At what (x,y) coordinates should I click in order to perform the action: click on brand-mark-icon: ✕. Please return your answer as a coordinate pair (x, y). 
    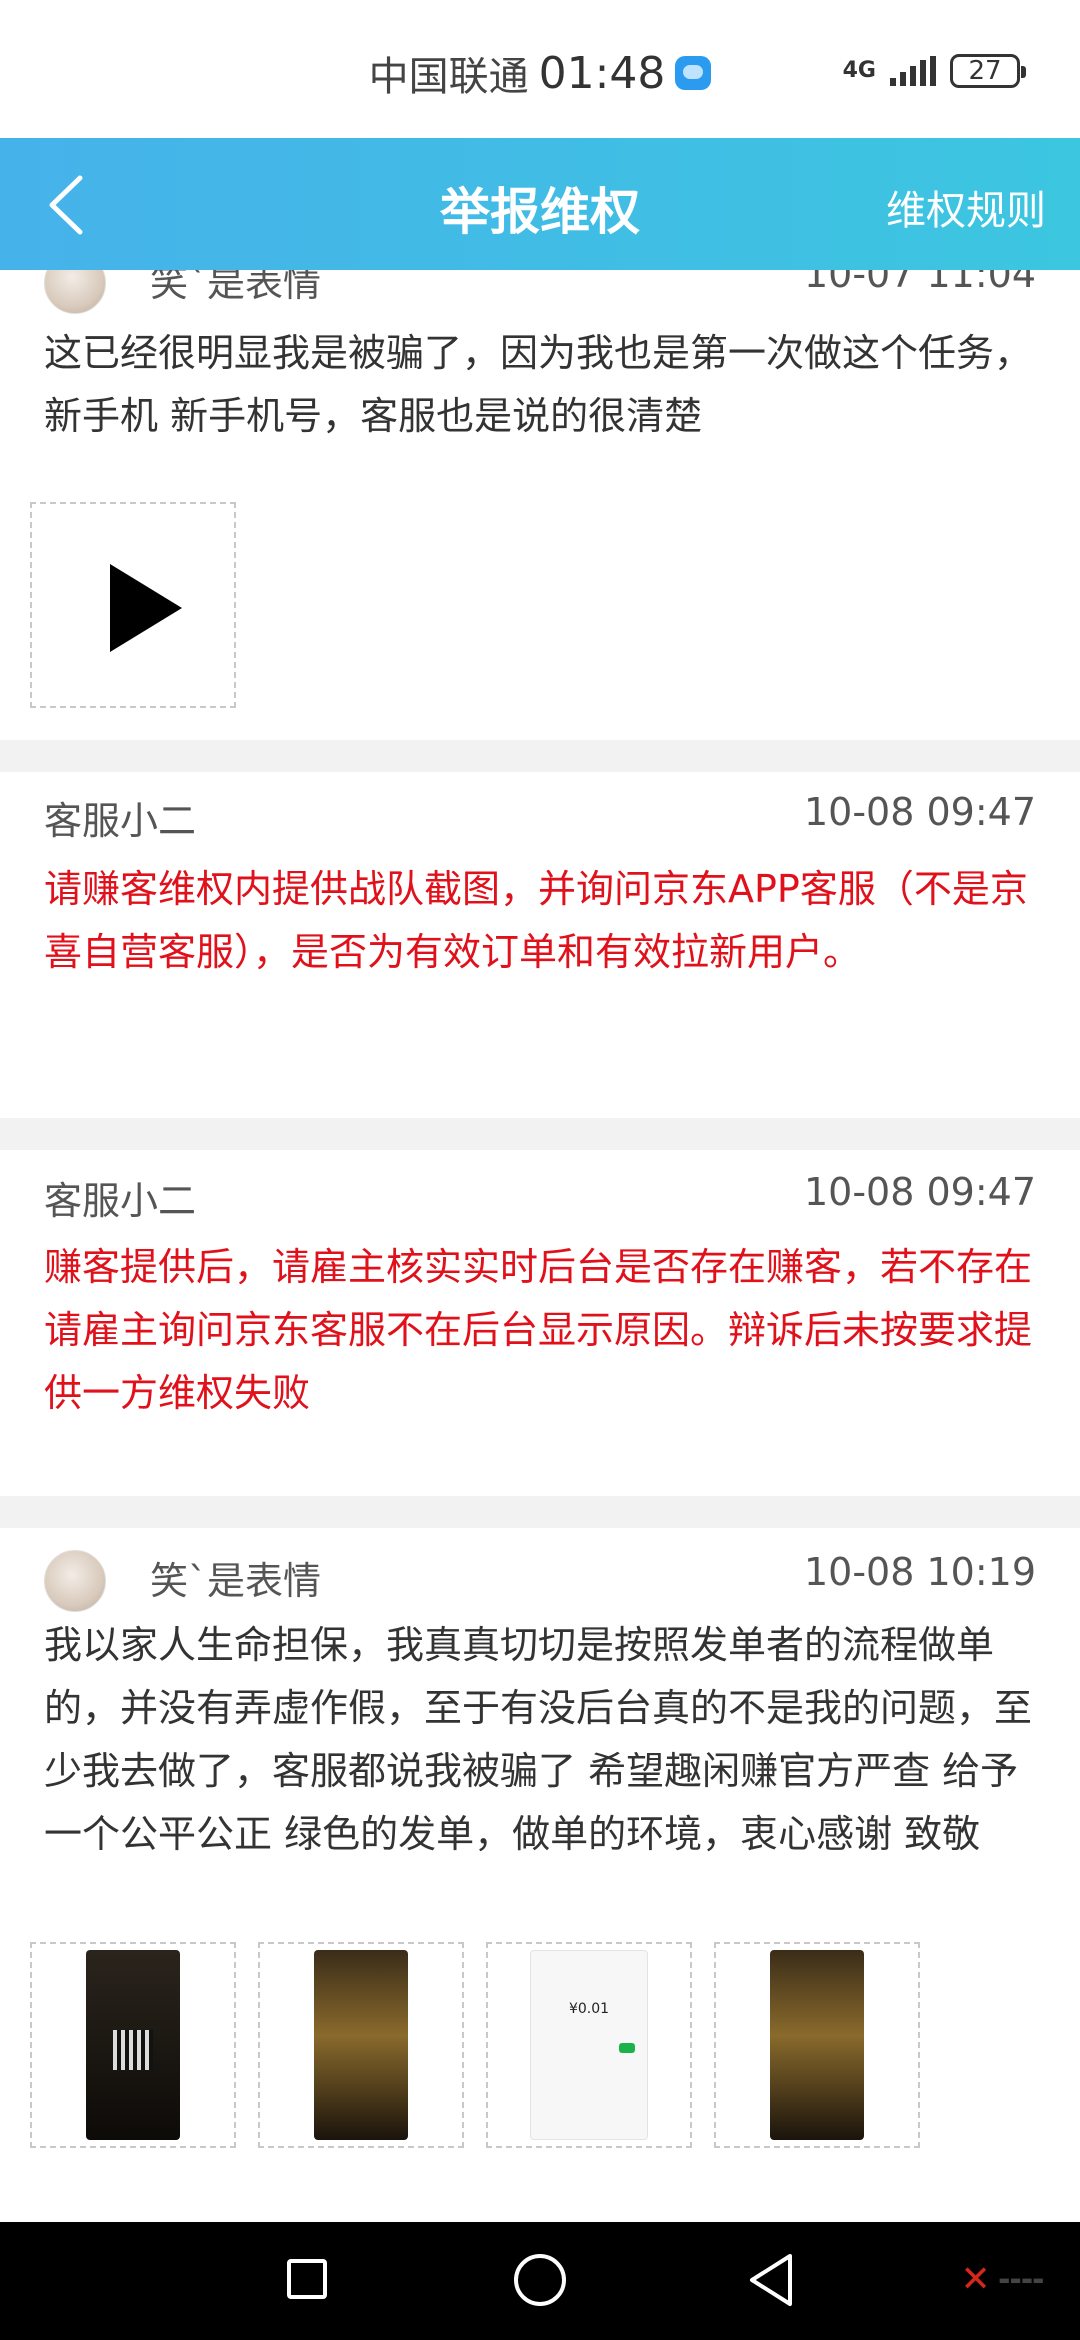
    Looking at the image, I should click on (975, 2279).